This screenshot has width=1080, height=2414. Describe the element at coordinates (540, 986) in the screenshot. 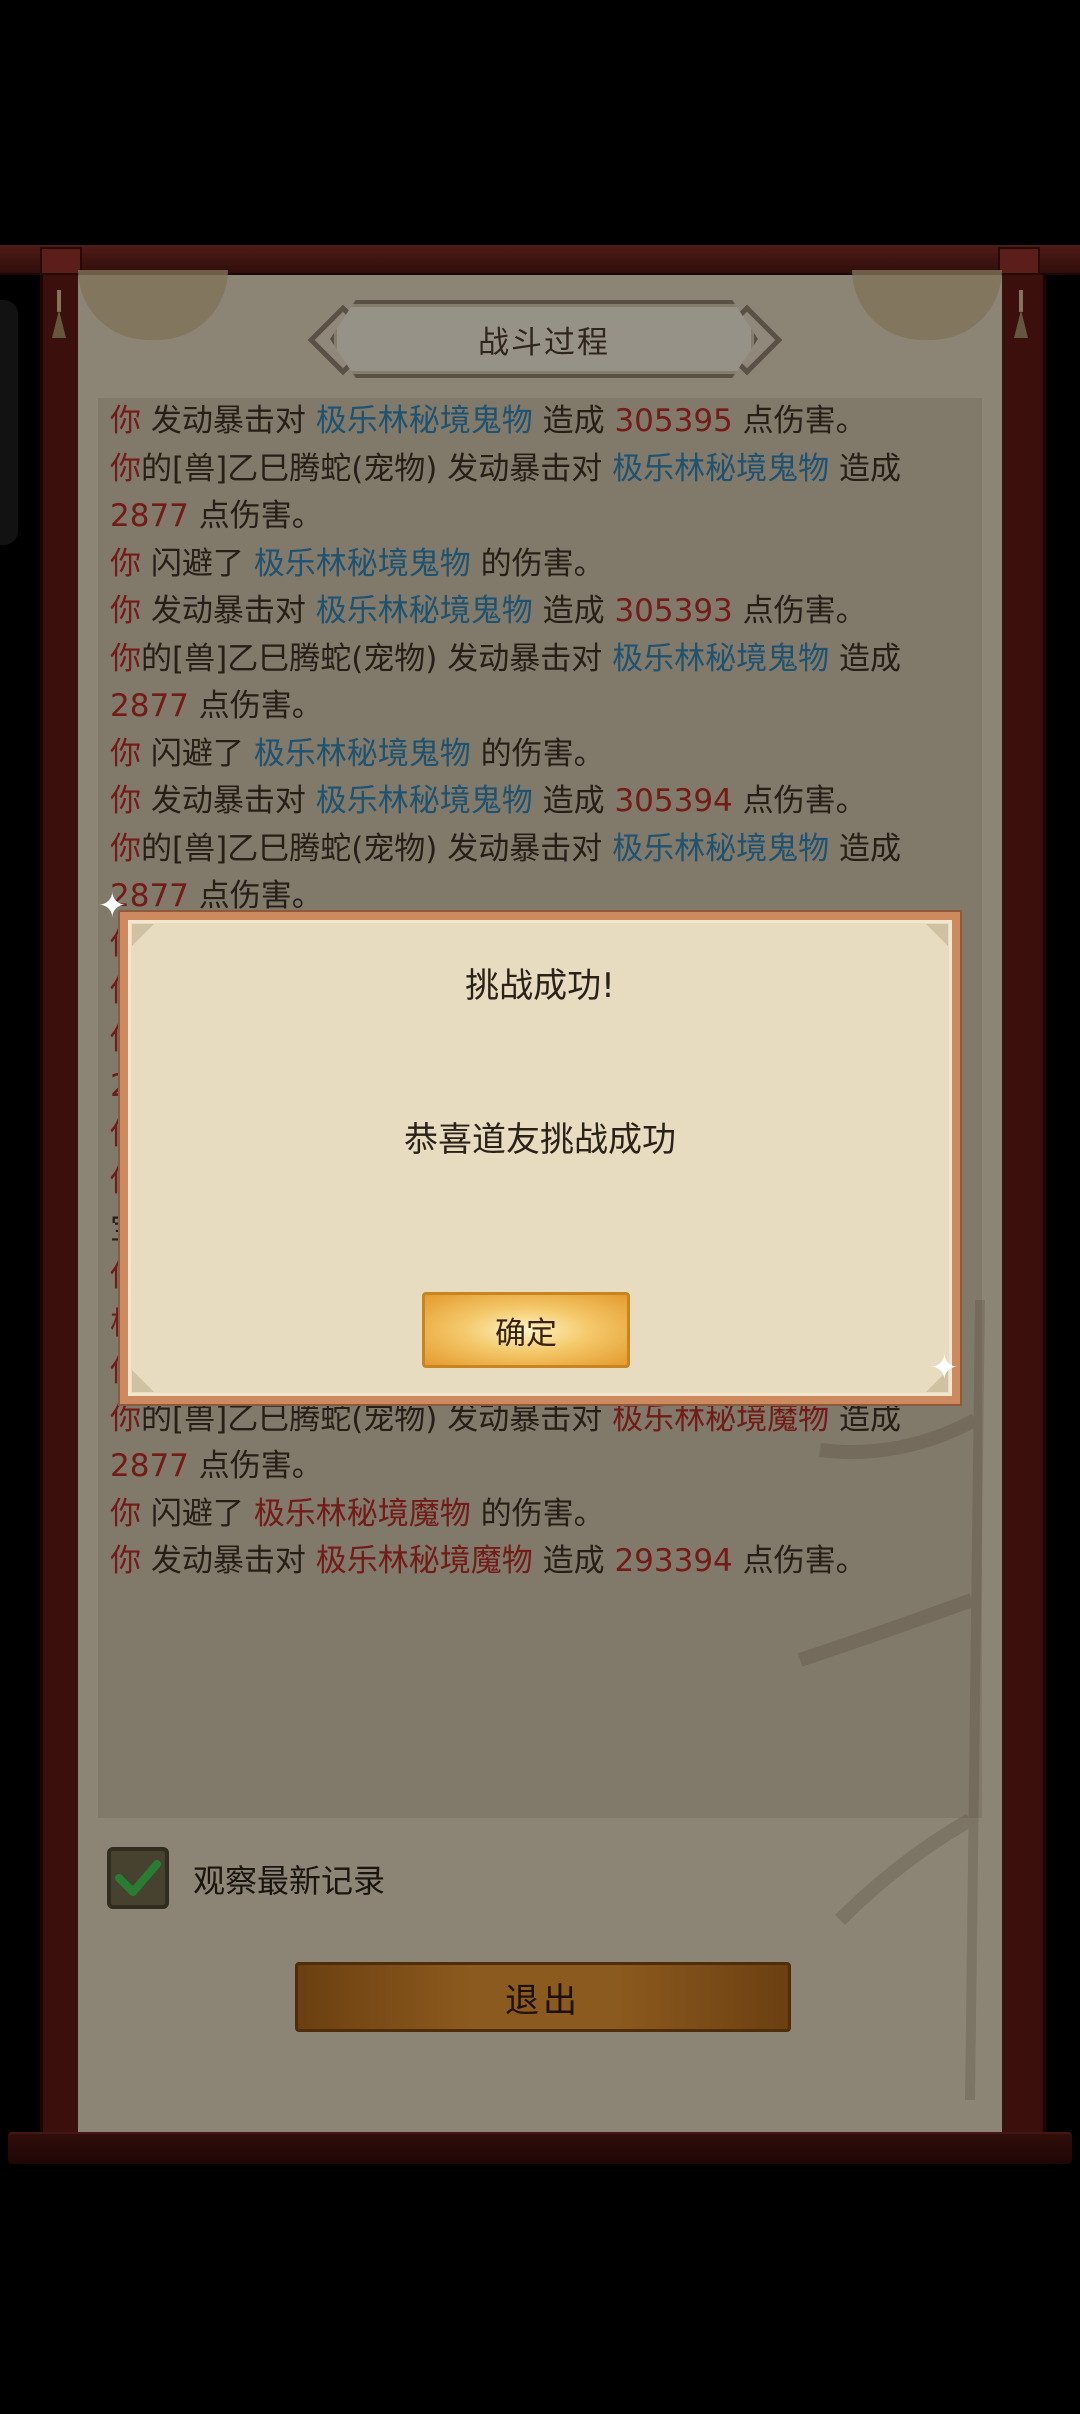

I see `dialog-title: 挑战成功!` at that location.